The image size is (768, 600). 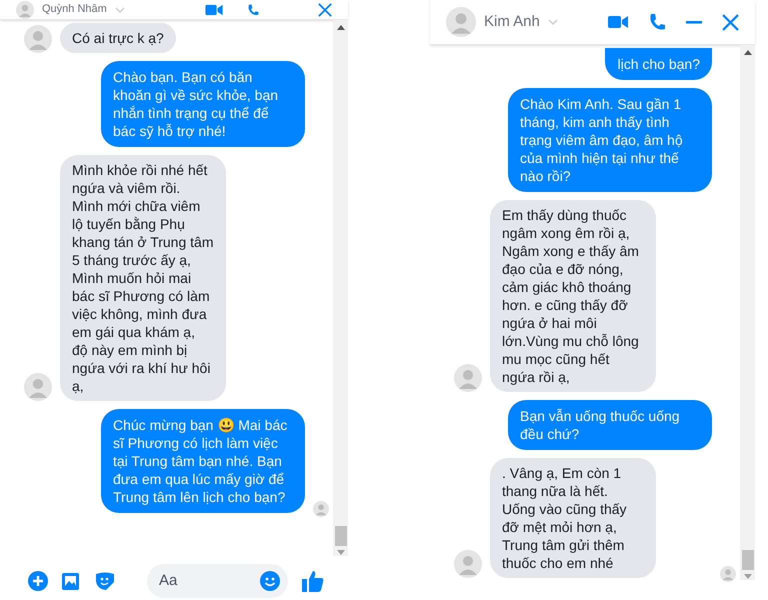 I want to click on sent-message: Chúc mừng bạn 😃 Mai bác sĩ Phương có lịch làm việc tại Trung tâm bạn nhé. Bạn đưa em qua lúc mấy giờ để Trung tâm lên lịch cho bạn?, so click(x=203, y=461).